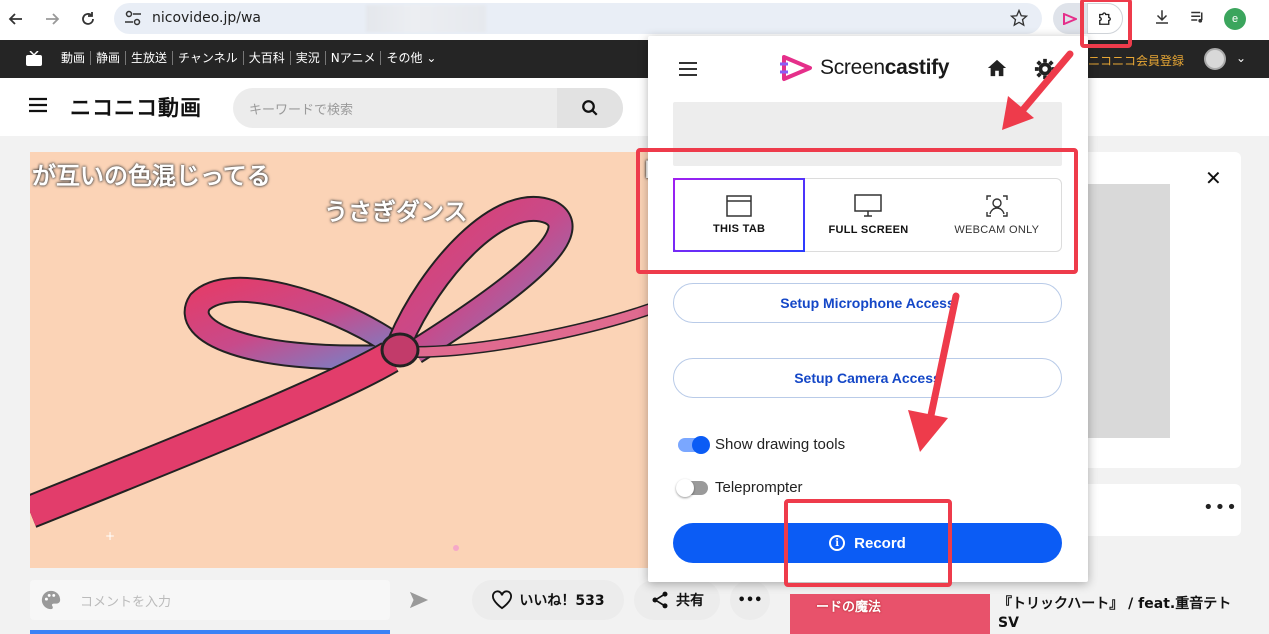 This screenshot has height=634, width=1269. What do you see at coordinates (426, 18) in the screenshot?
I see `redacted-url` at bounding box center [426, 18].